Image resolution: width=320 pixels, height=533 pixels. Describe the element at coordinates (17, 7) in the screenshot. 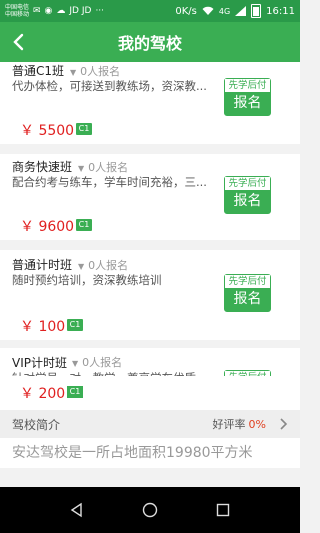

I see `carrier-1: 中国电信` at that location.